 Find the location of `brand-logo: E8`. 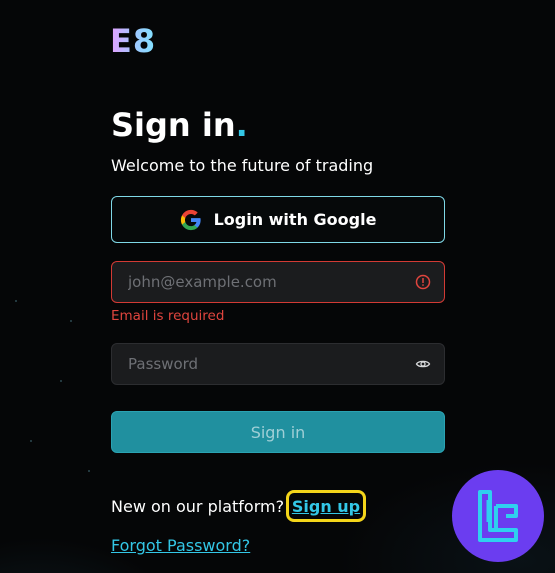

brand-logo: E8 is located at coordinates (133, 41).